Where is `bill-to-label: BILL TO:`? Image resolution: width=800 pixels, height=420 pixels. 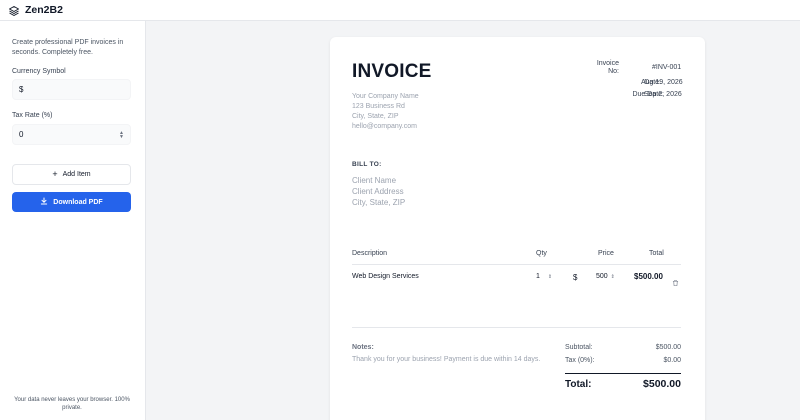 bill-to-label: BILL TO: is located at coordinates (367, 164).